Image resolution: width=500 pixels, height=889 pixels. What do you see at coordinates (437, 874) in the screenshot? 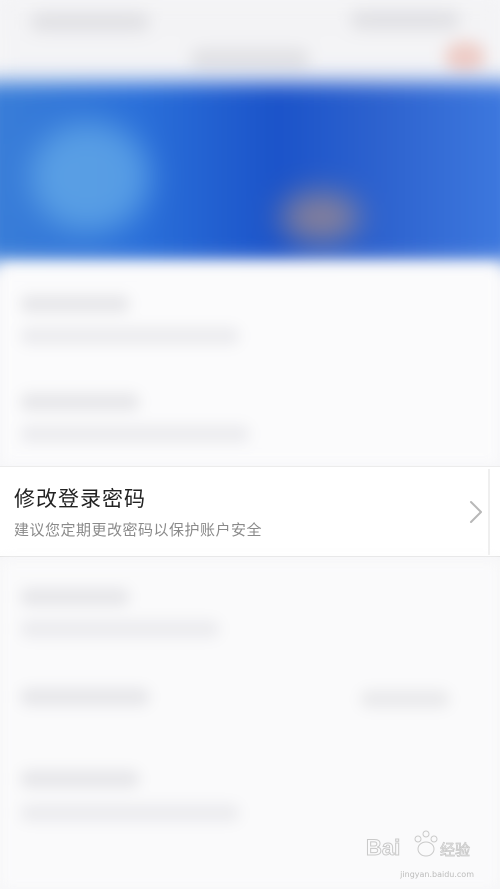
I see `watermark-url: jingyan.baidu.com` at bounding box center [437, 874].